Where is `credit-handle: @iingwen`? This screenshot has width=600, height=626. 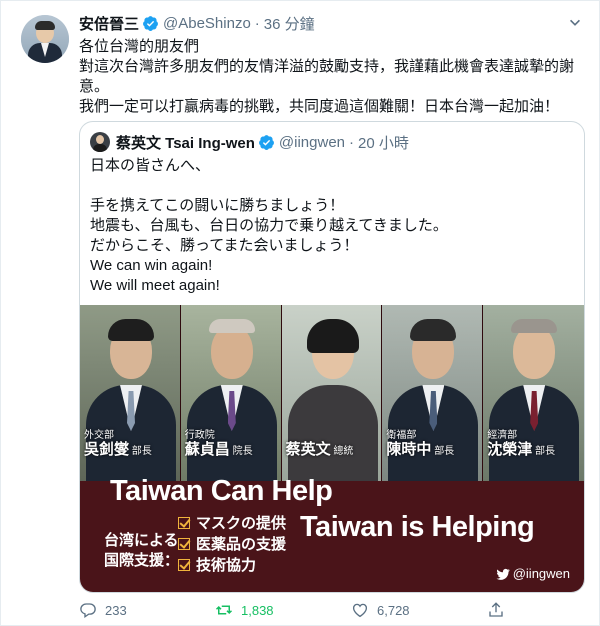 credit-handle: @iingwen is located at coordinates (541, 573).